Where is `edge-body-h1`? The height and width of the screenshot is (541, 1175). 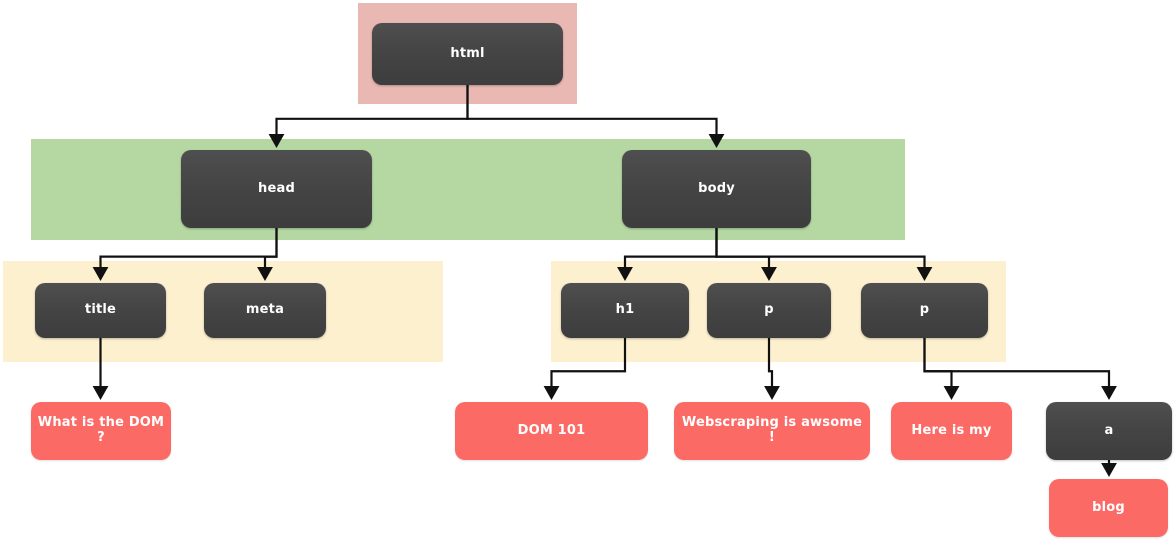
edge-body-h1 is located at coordinates (667, 255).